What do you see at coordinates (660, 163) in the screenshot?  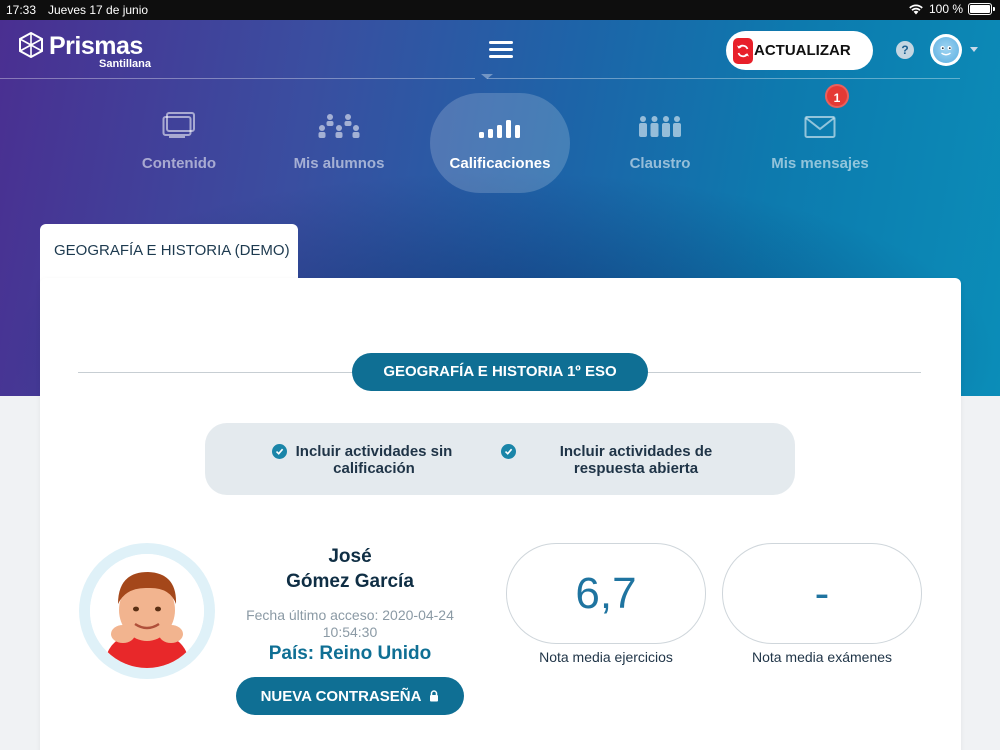 I see `nav-label-claustro: Claustro` at bounding box center [660, 163].